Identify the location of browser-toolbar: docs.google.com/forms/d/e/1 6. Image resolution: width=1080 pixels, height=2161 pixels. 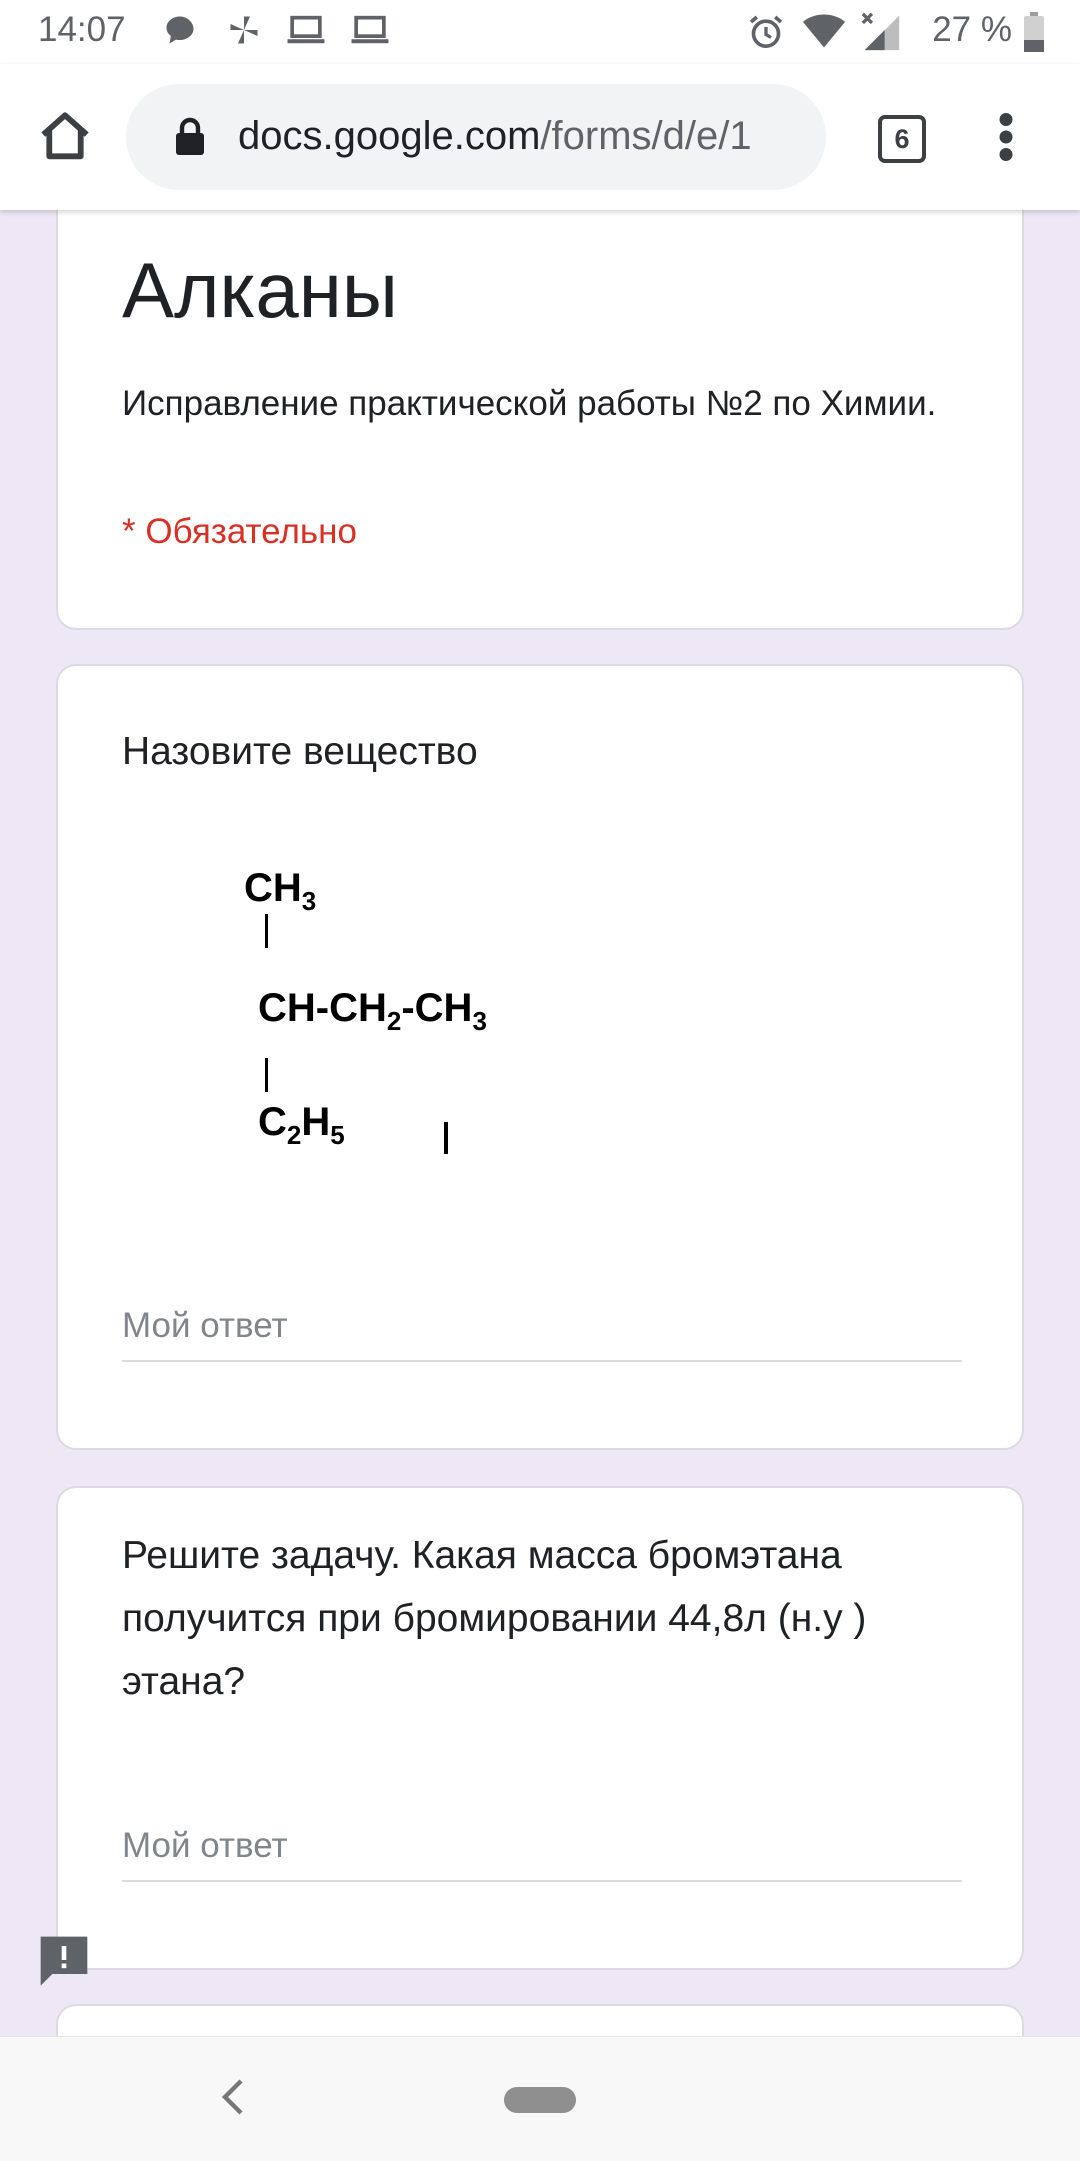
(540, 137).